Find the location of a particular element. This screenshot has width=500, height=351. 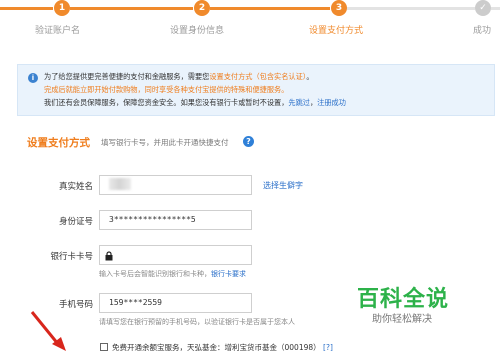

watermark-tagline: 助你轻松解决 is located at coordinates (402, 319).